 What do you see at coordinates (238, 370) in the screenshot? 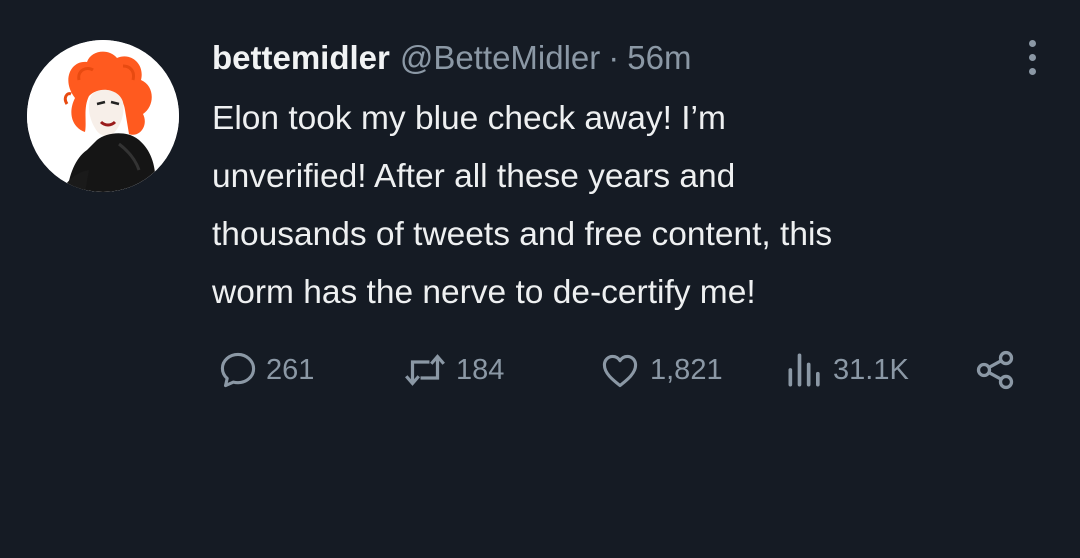
I see `reply-icon` at bounding box center [238, 370].